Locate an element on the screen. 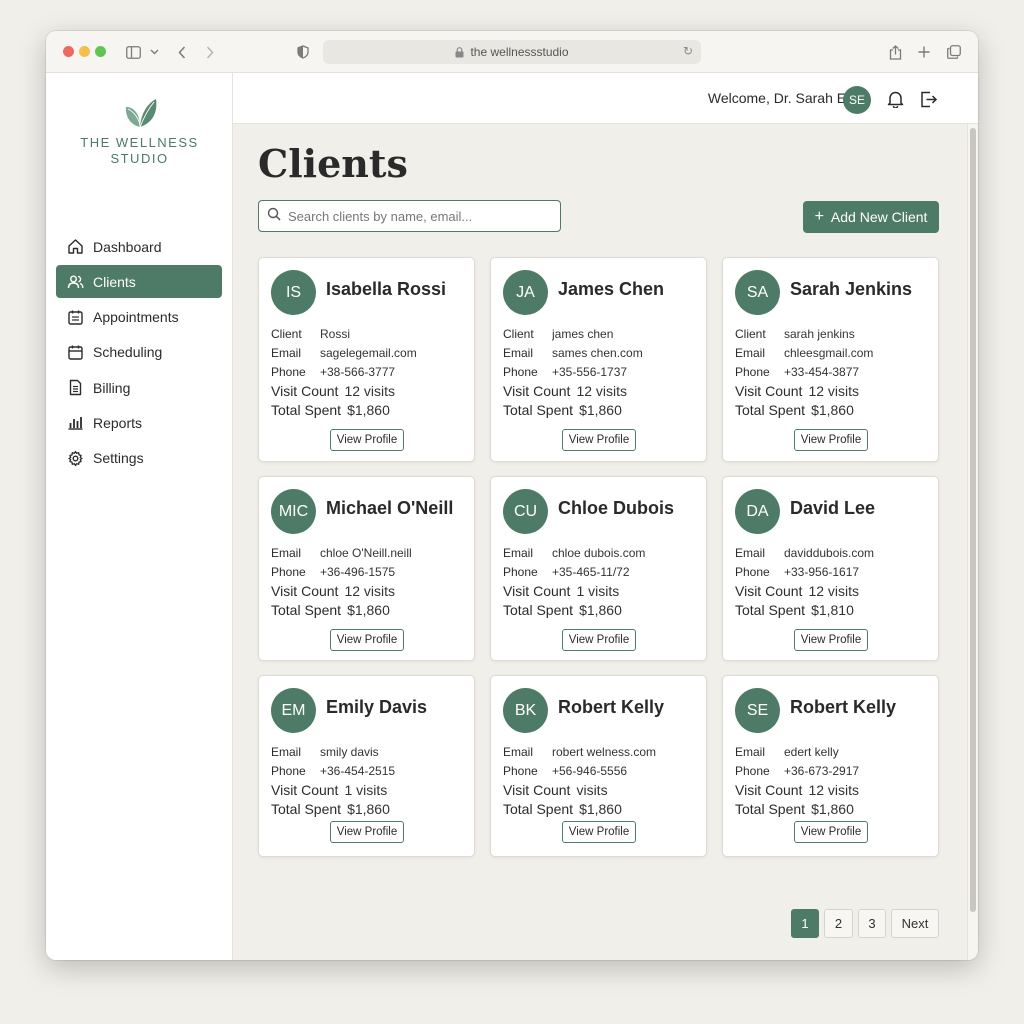  user-avatar: SE is located at coordinates (857, 100).